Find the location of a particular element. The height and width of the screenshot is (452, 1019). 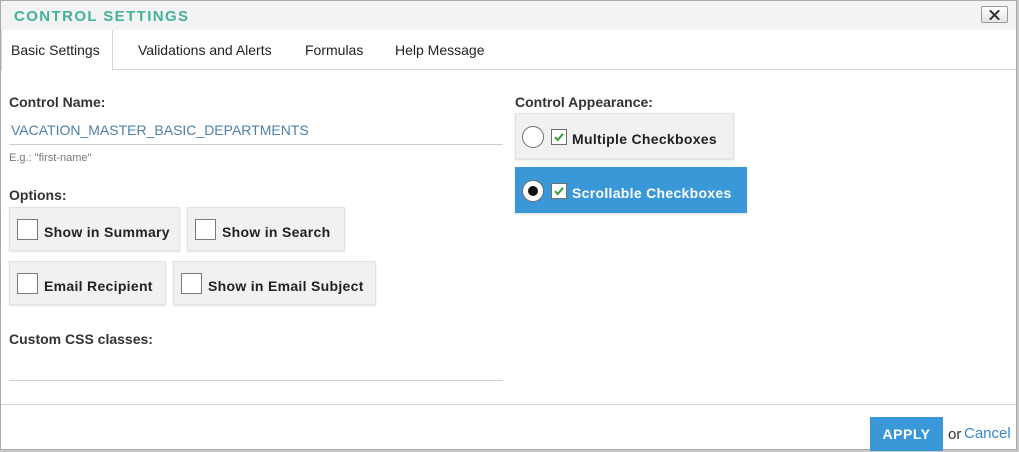

control-appearance-label: Control Appearance: is located at coordinates (584, 102).